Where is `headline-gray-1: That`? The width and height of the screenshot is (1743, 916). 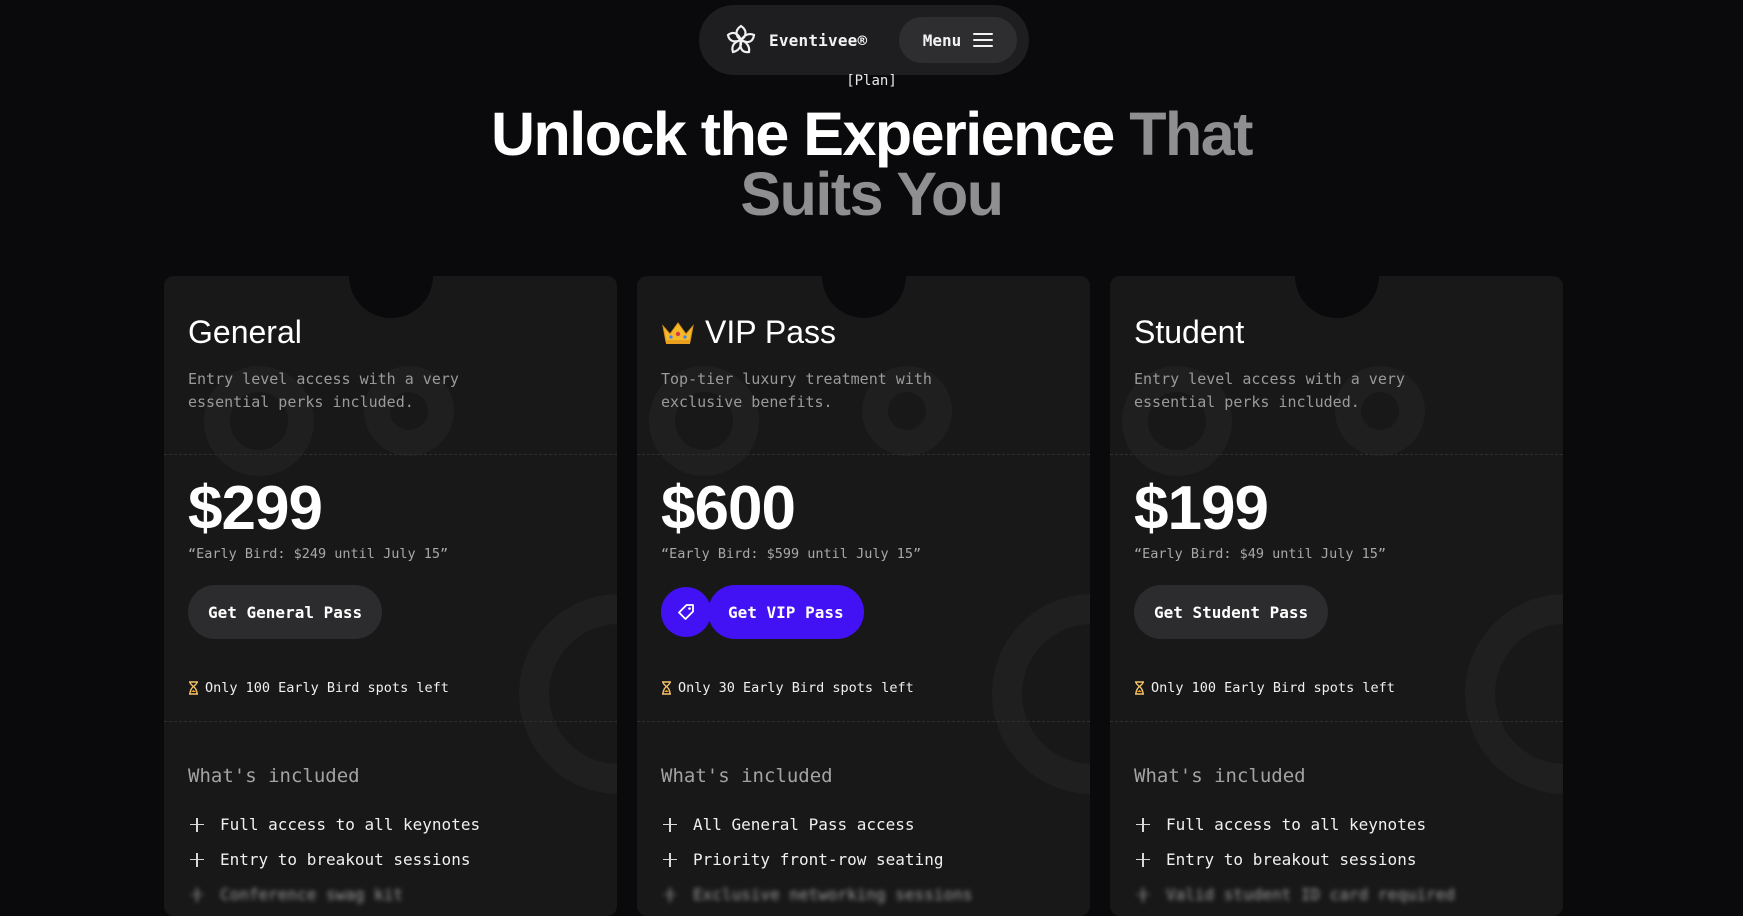
headline-gray-1: That is located at coordinates (1191, 134).